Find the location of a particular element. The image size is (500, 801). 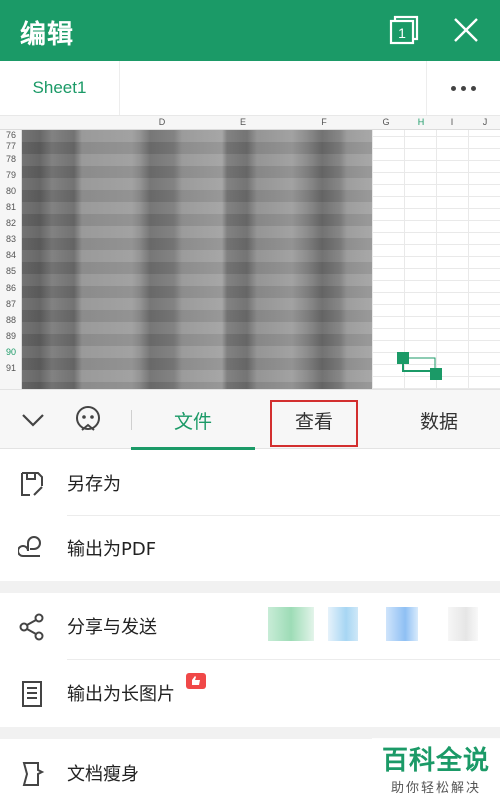

watermark: 百科全说 助你轻松解决 is located at coordinates (436, 769).